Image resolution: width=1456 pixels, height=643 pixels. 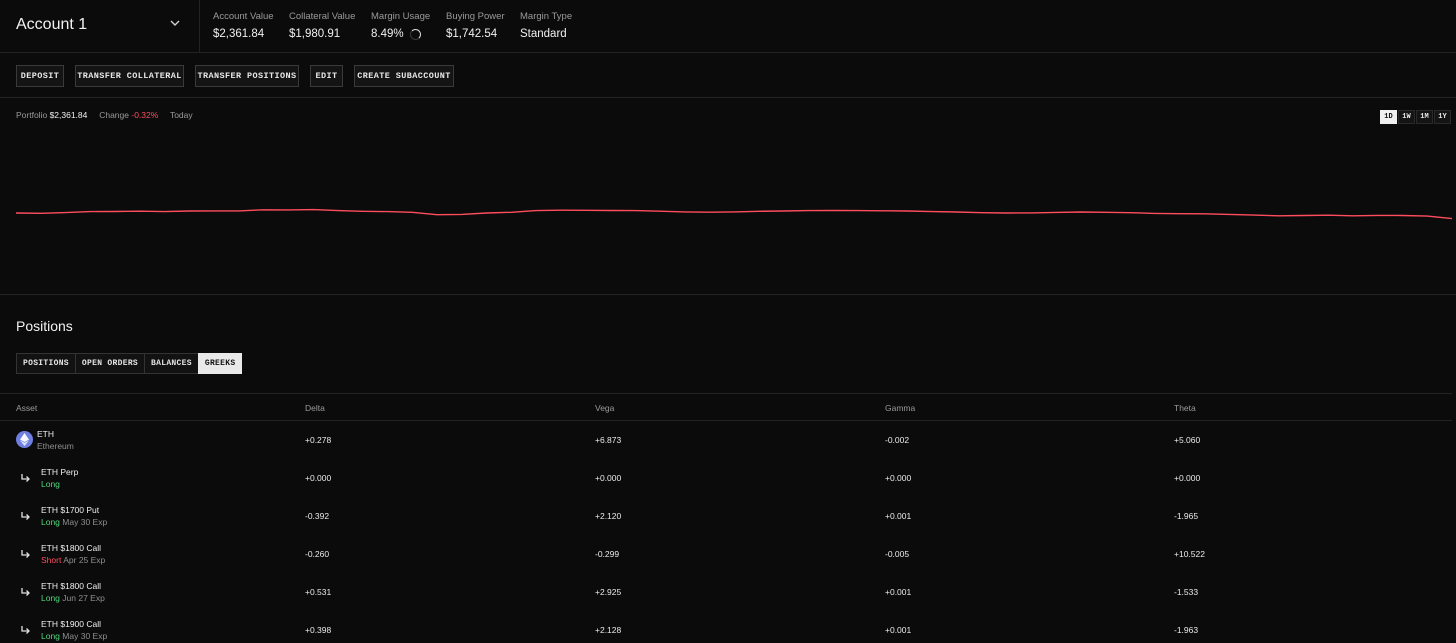 I want to click on stat-label: Account Value, so click(x=243, y=16).